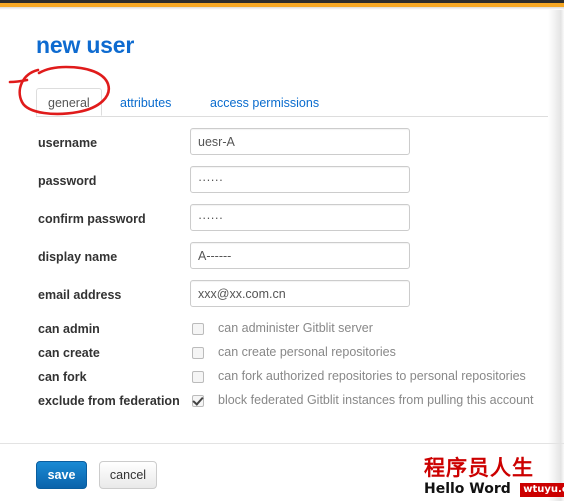 Image resolution: width=564 pixels, height=501 pixels. I want to click on control-username, so click(300, 141).